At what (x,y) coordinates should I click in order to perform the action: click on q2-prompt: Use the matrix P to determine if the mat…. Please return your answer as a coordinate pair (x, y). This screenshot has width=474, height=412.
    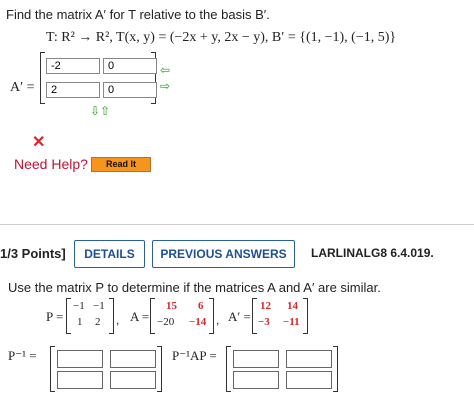
    Looking at the image, I should click on (194, 287).